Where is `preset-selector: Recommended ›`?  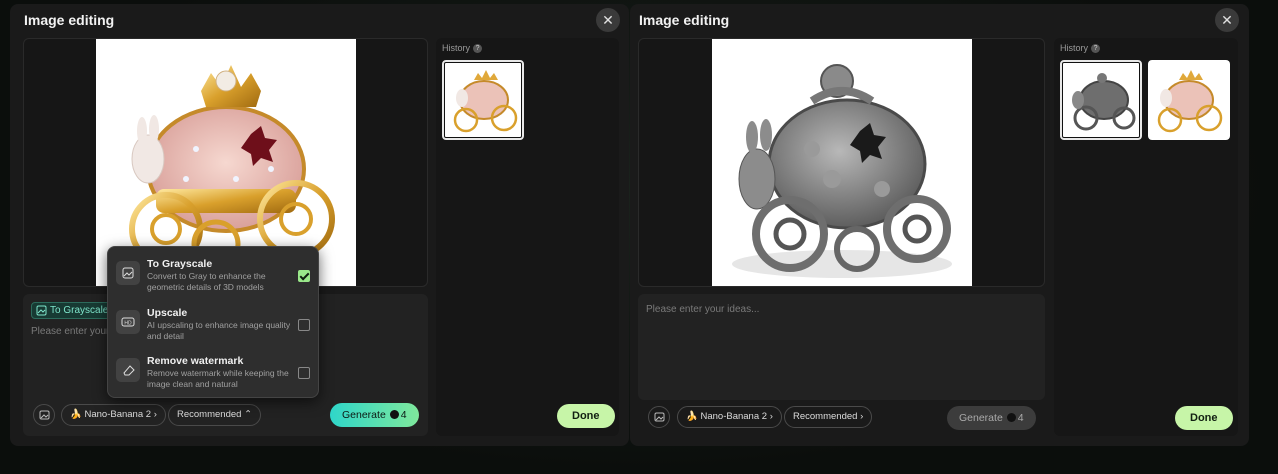 preset-selector: Recommended › is located at coordinates (828, 417).